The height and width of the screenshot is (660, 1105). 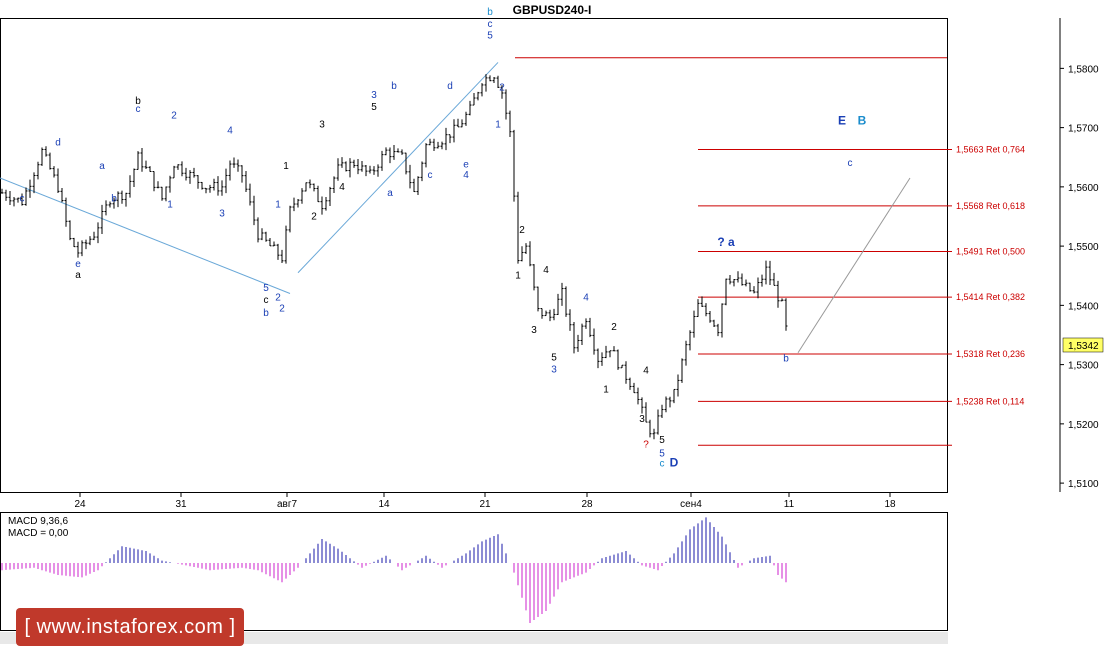 I want to click on x-tick-label: 18, so click(x=890, y=504).